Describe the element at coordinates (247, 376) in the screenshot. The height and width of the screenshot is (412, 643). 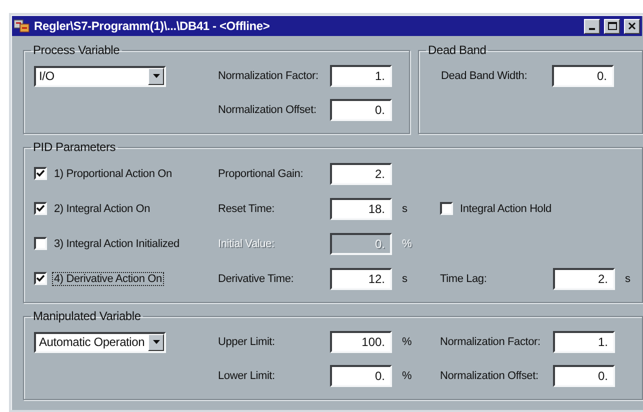
I see `field-label: Lower Limit:` at that location.